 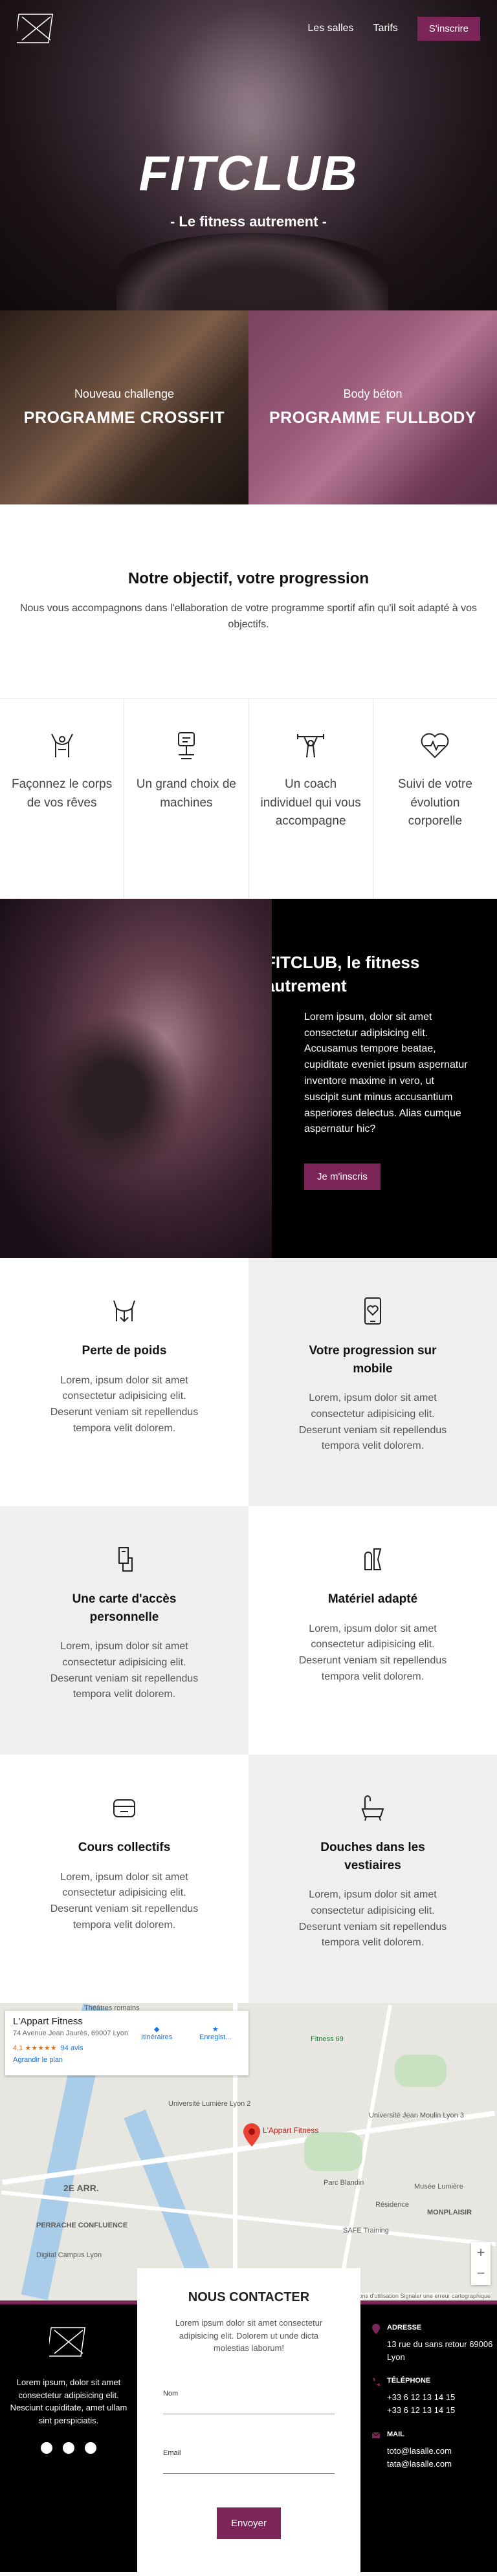 What do you see at coordinates (342, 974) in the screenshot?
I see `about-title: FITCLUB, le fitness autrement` at bounding box center [342, 974].